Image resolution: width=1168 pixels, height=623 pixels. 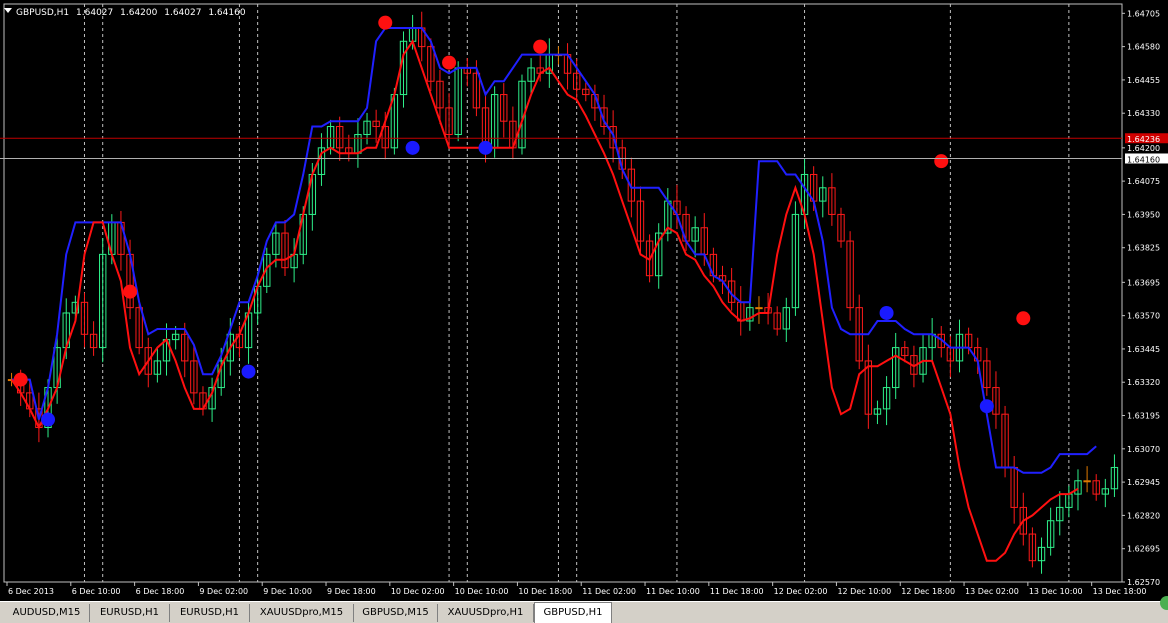 I want to click on tab-xauusdpro-h1: XAUUSDpro,H1, so click(x=486, y=613).